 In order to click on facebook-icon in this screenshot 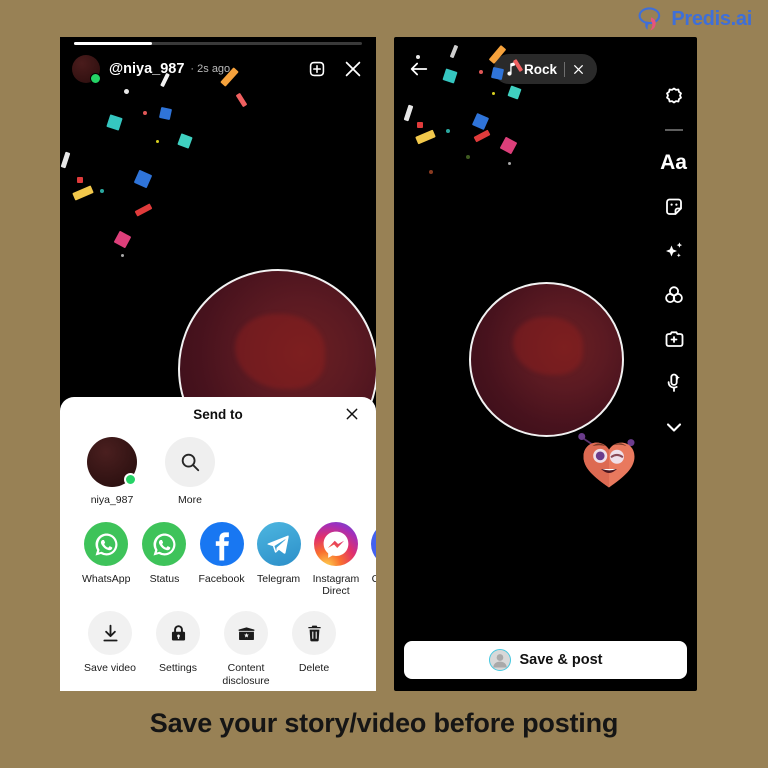, I will do `click(221, 544)`.